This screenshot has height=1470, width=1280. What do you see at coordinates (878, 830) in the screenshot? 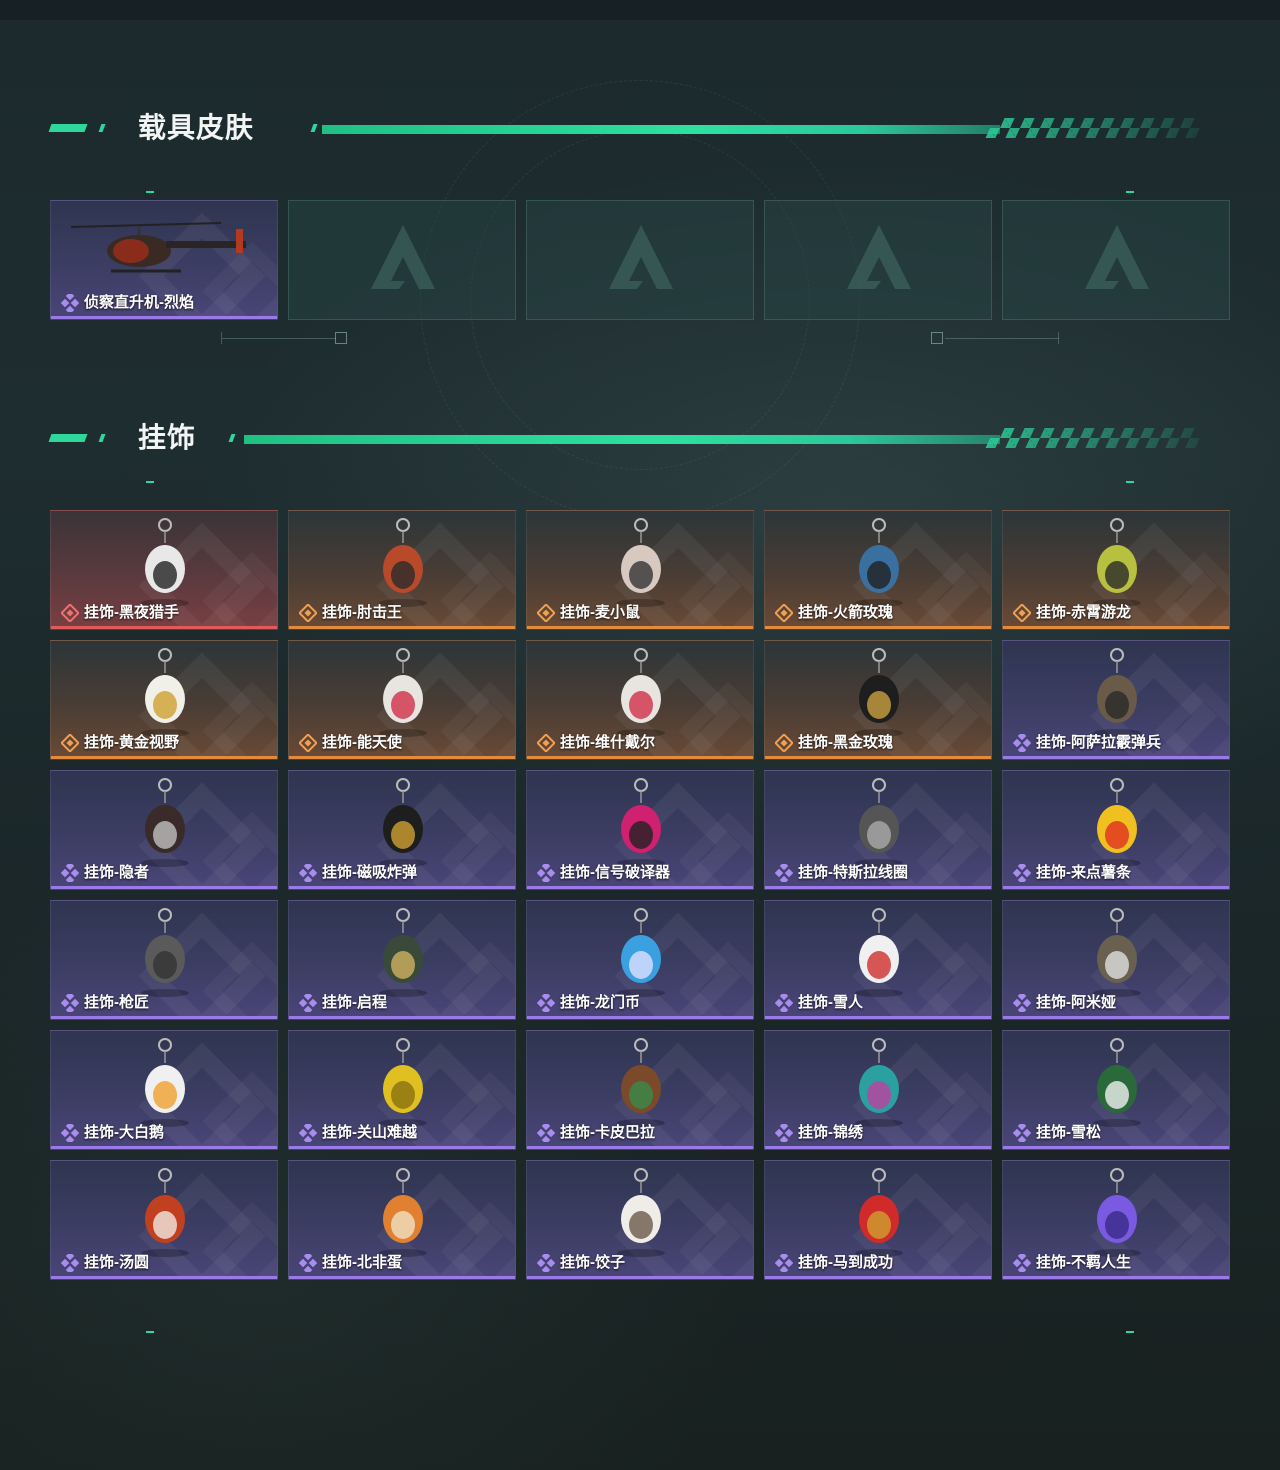
I see `item-card: 挂饰-特斯拉线圈` at bounding box center [878, 830].